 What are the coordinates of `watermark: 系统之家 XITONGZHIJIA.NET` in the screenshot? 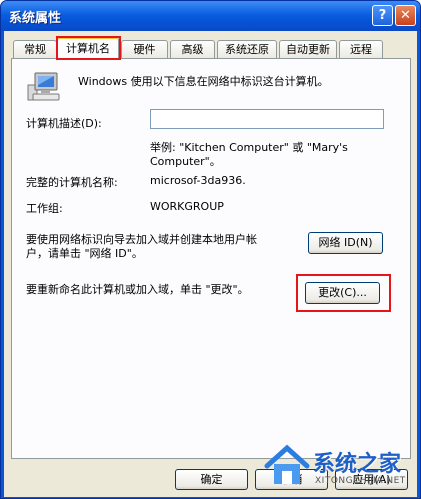 It's located at (341, 470).